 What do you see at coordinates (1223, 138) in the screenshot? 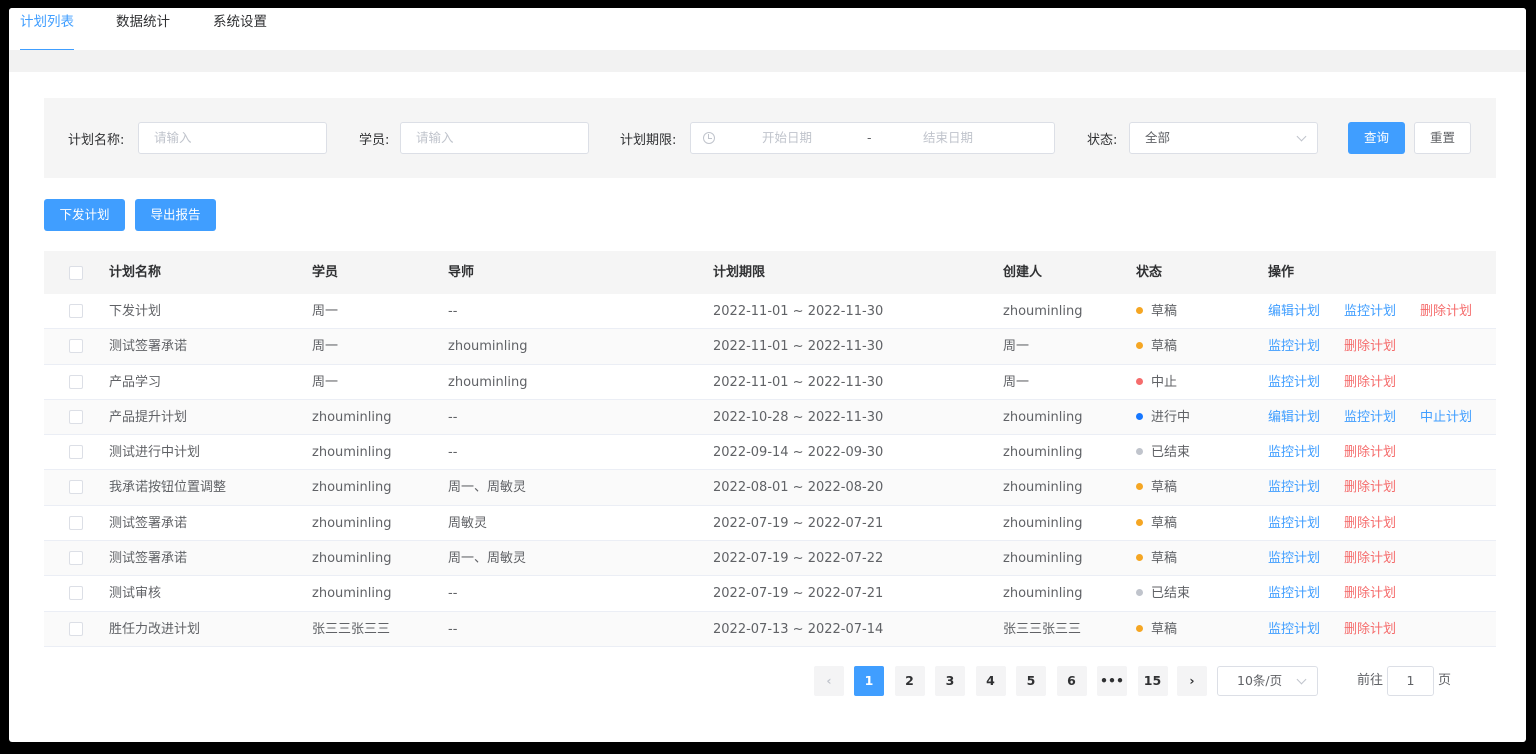
I see `status-select: 全部` at bounding box center [1223, 138].